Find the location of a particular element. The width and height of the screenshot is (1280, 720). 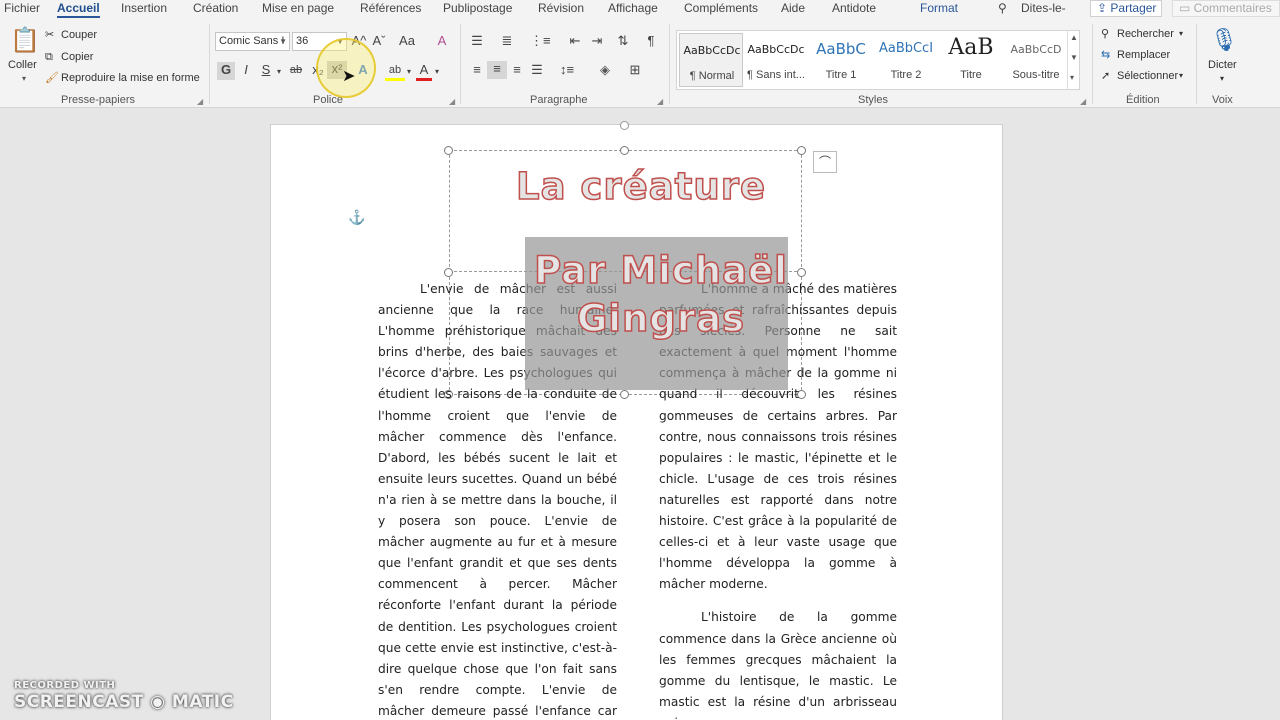

show-marks-icon: ¶ is located at coordinates (651, 41).